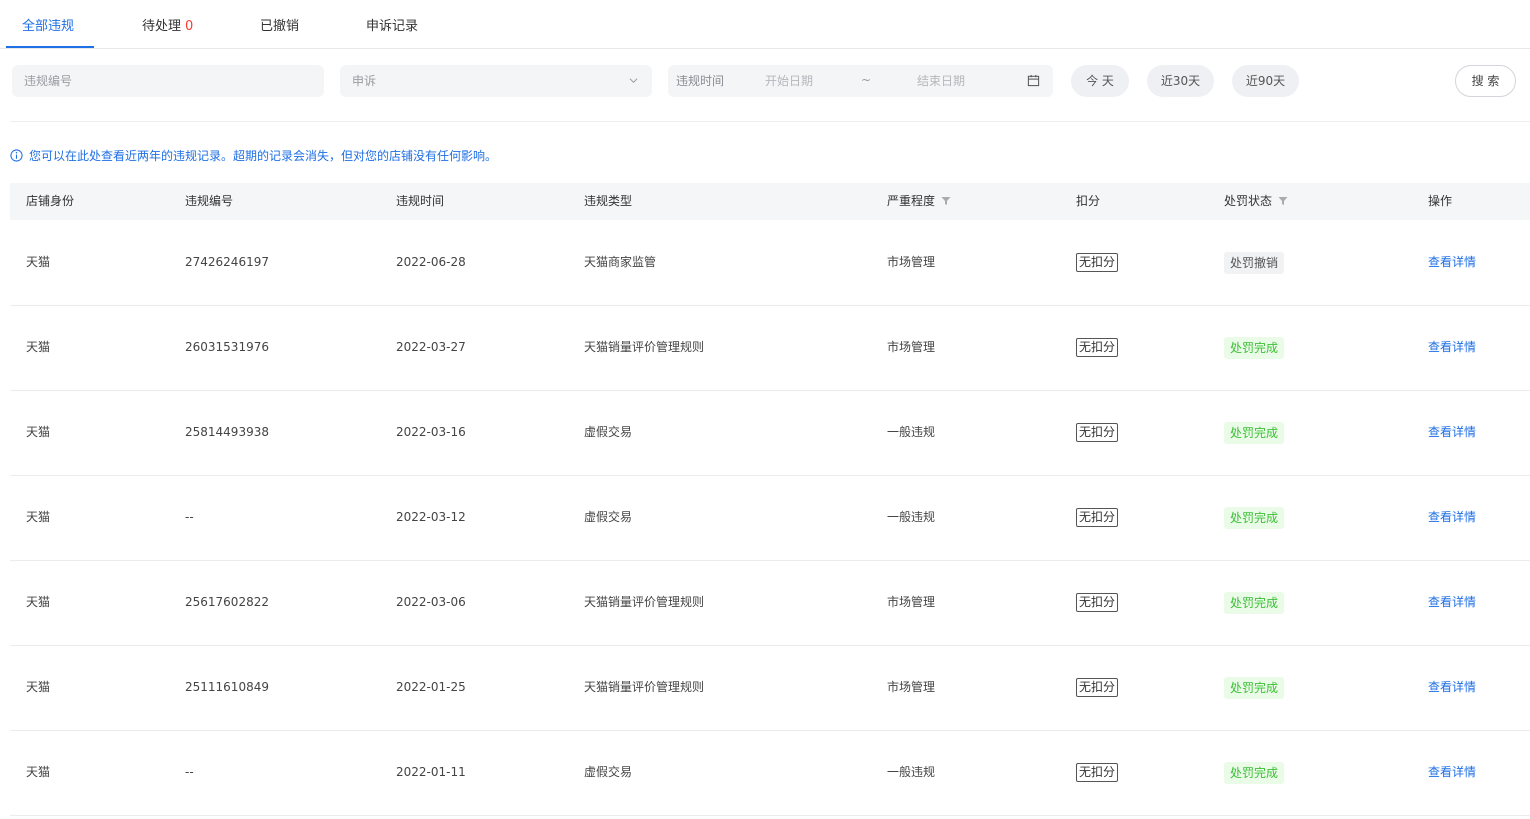 This screenshot has height=819, width=1530. I want to click on cell-violation-id: 25814493938, so click(227, 432).